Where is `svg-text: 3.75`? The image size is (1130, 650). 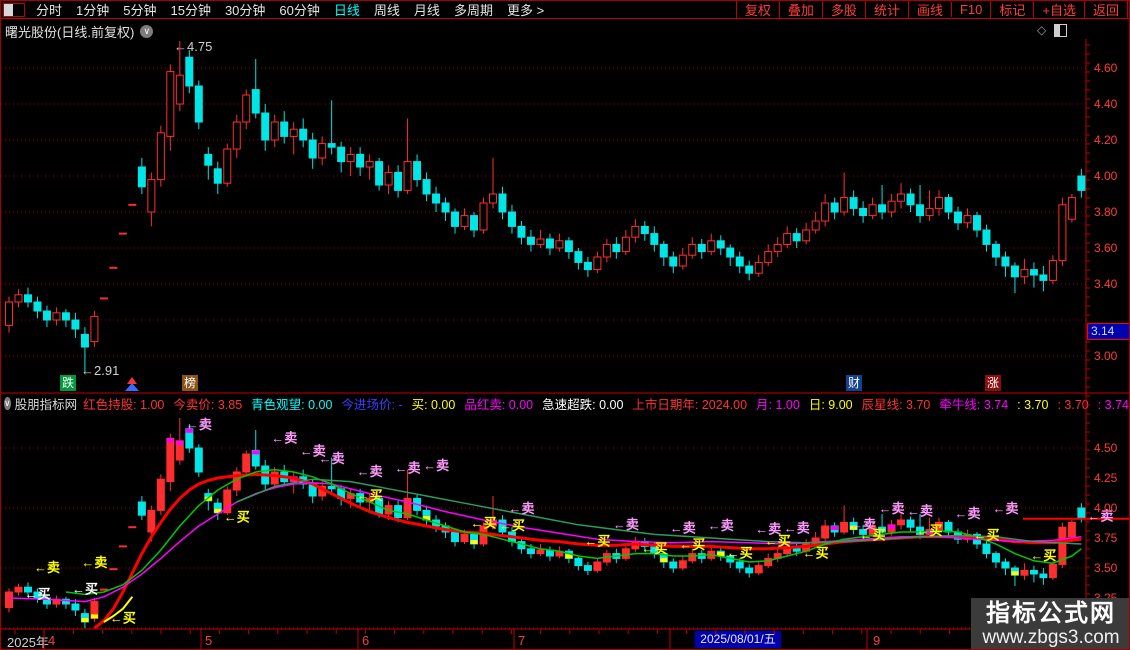 svg-text: 3.75 is located at coordinates (1106, 538).